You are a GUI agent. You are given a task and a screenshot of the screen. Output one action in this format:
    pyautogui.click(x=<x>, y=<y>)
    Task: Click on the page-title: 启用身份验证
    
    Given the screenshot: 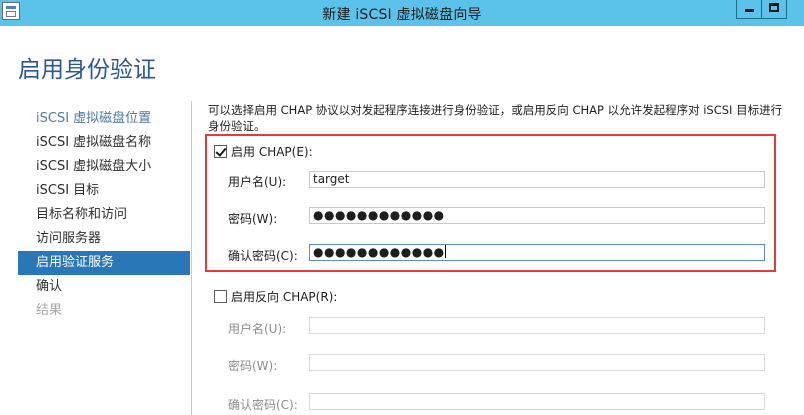 What is the action you would take?
    pyautogui.click(x=87, y=70)
    